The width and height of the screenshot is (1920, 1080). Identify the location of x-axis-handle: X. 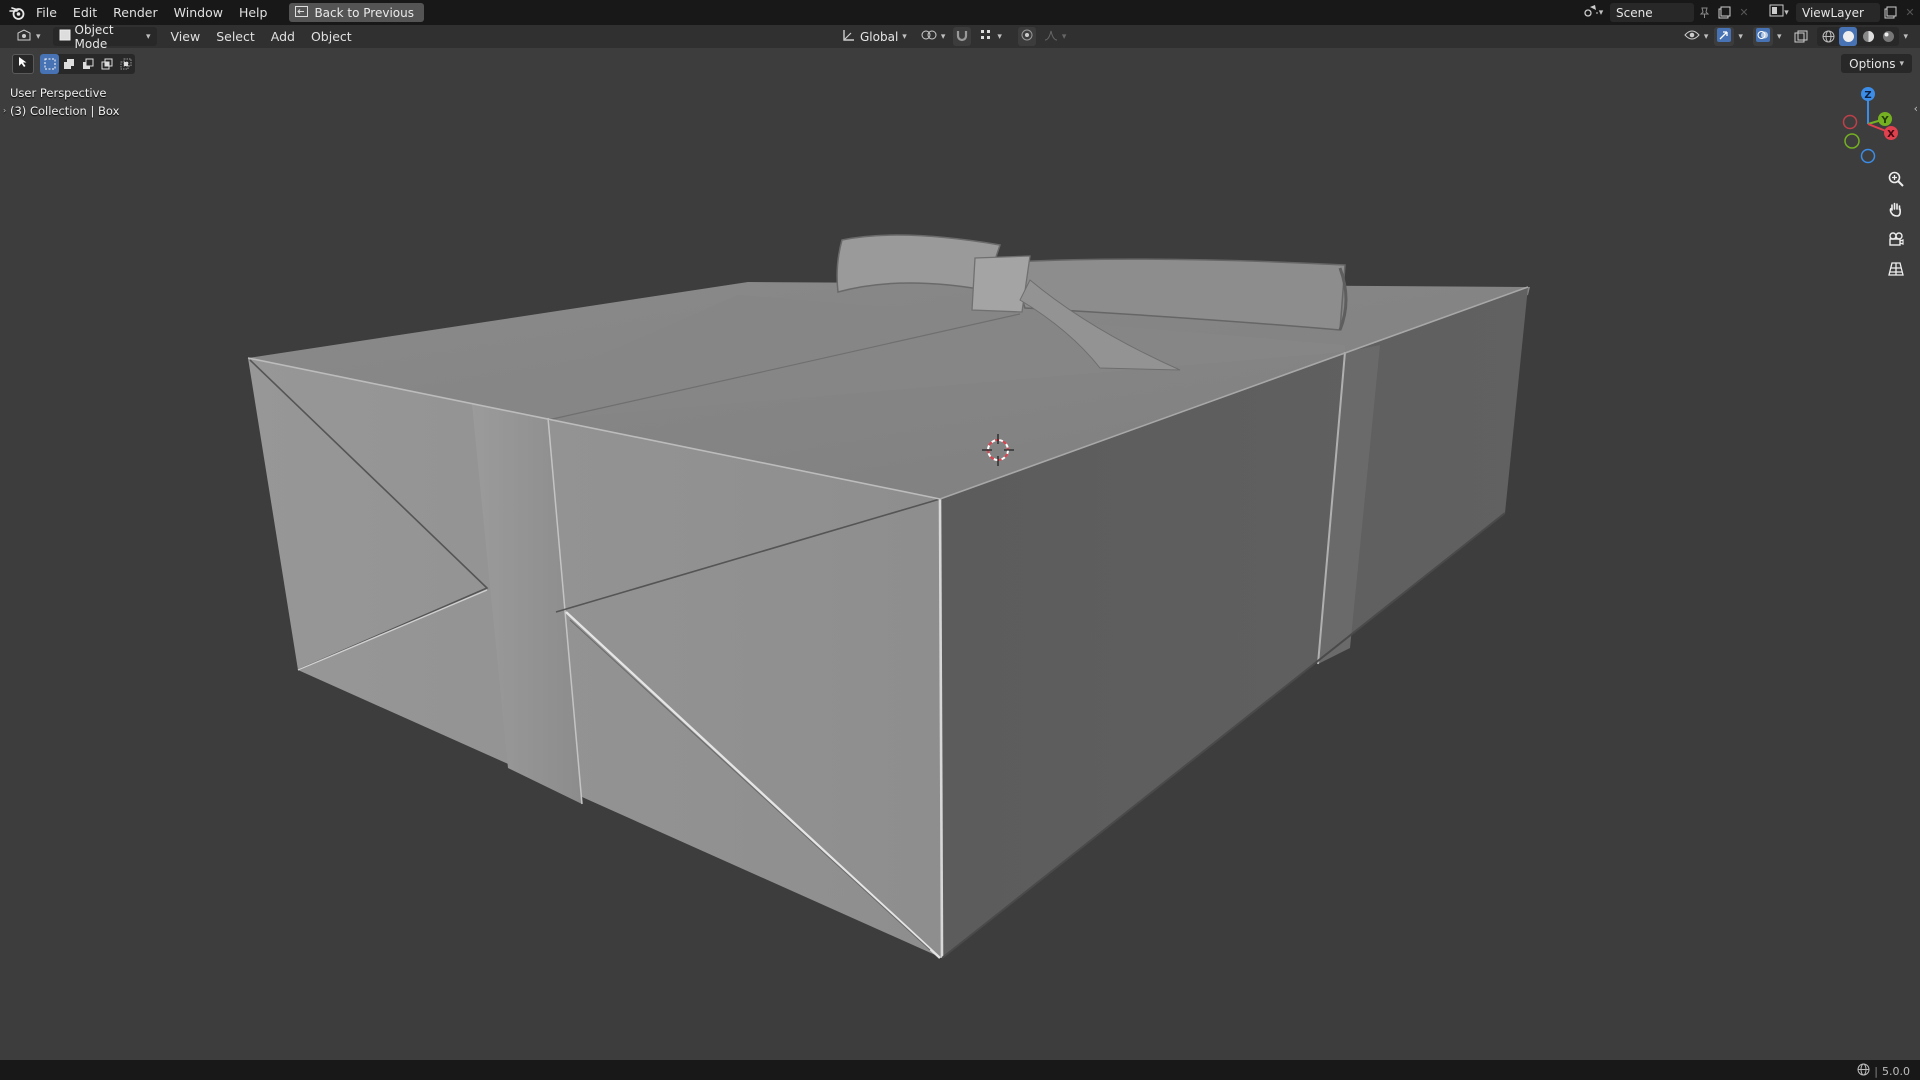
(1891, 133).